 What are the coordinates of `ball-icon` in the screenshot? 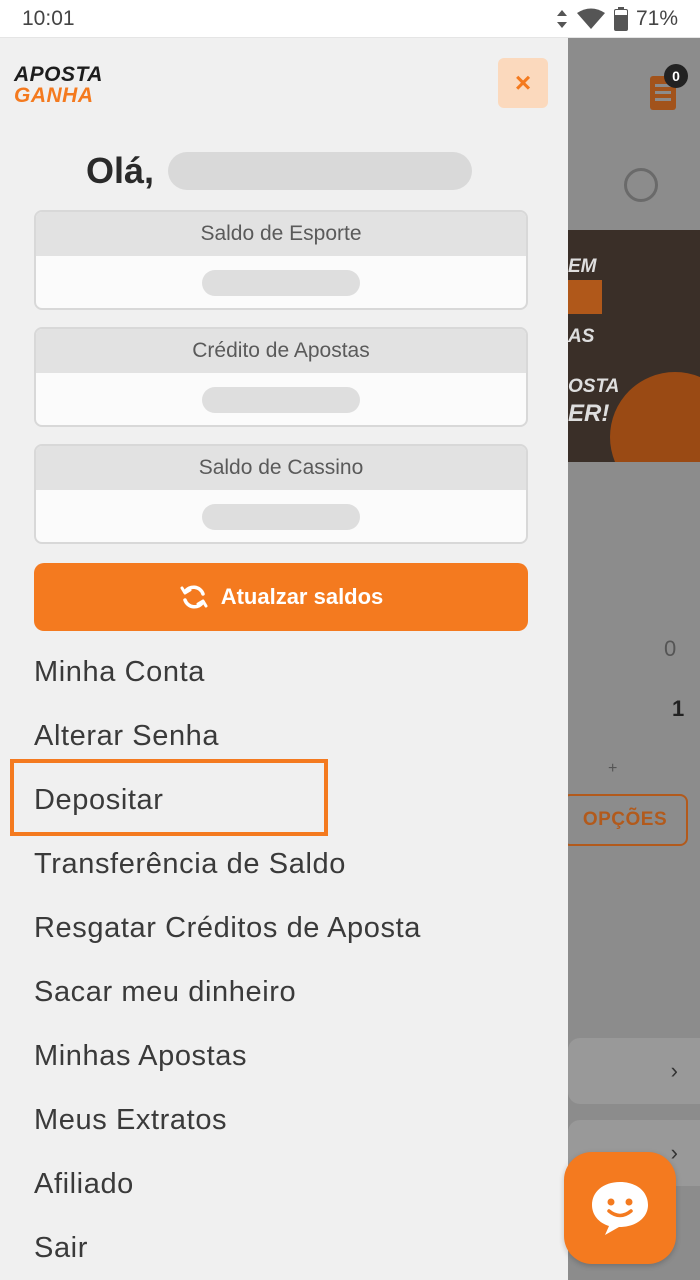 It's located at (641, 185).